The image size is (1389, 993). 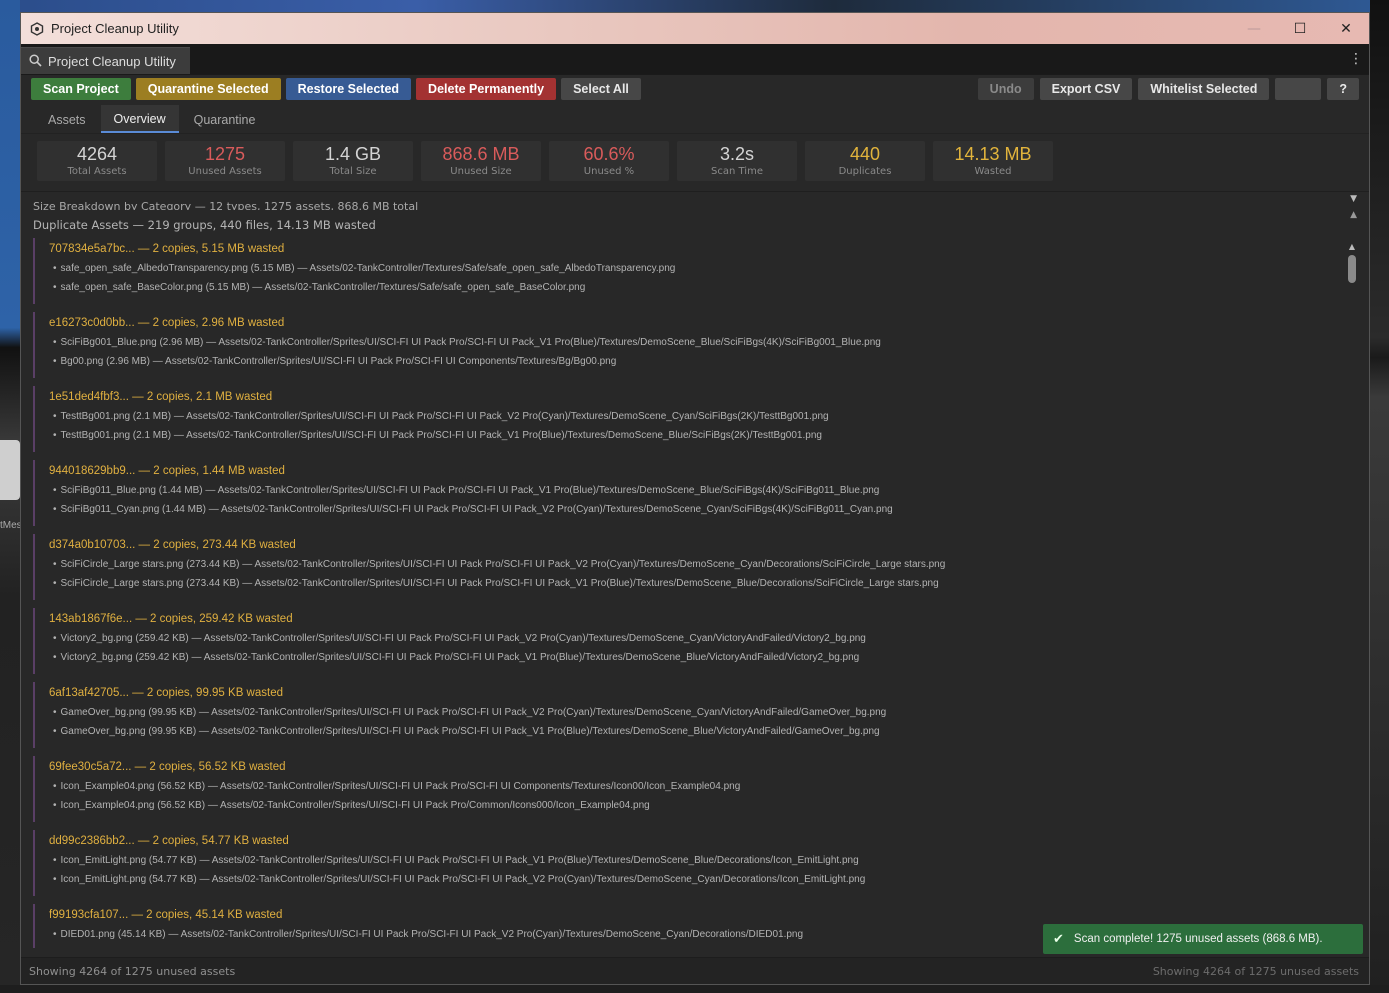 What do you see at coordinates (1005, 89) in the screenshot?
I see `undo-button: Undo` at bounding box center [1005, 89].